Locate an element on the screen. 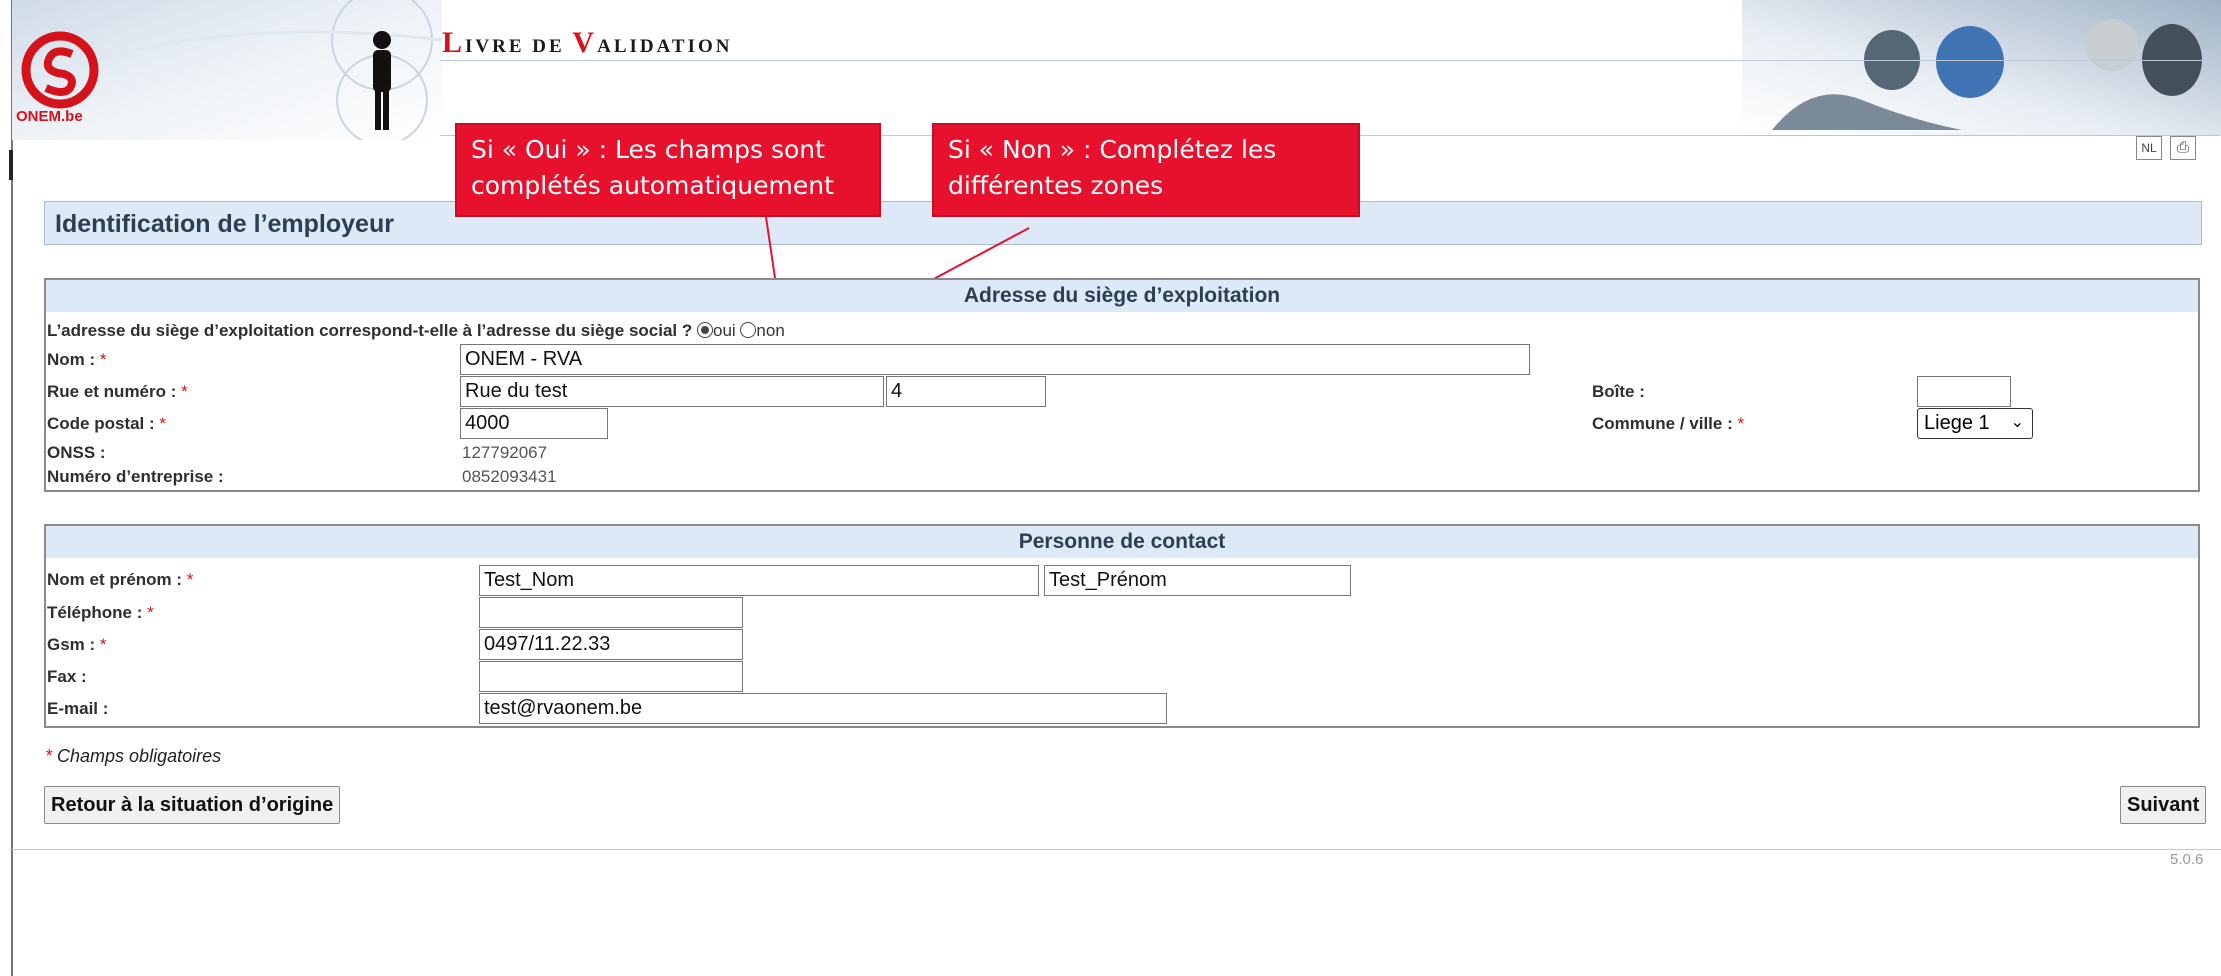 Image resolution: width=2221 pixels, height=976 pixels. onss-label: ONSS : is located at coordinates (76, 452).